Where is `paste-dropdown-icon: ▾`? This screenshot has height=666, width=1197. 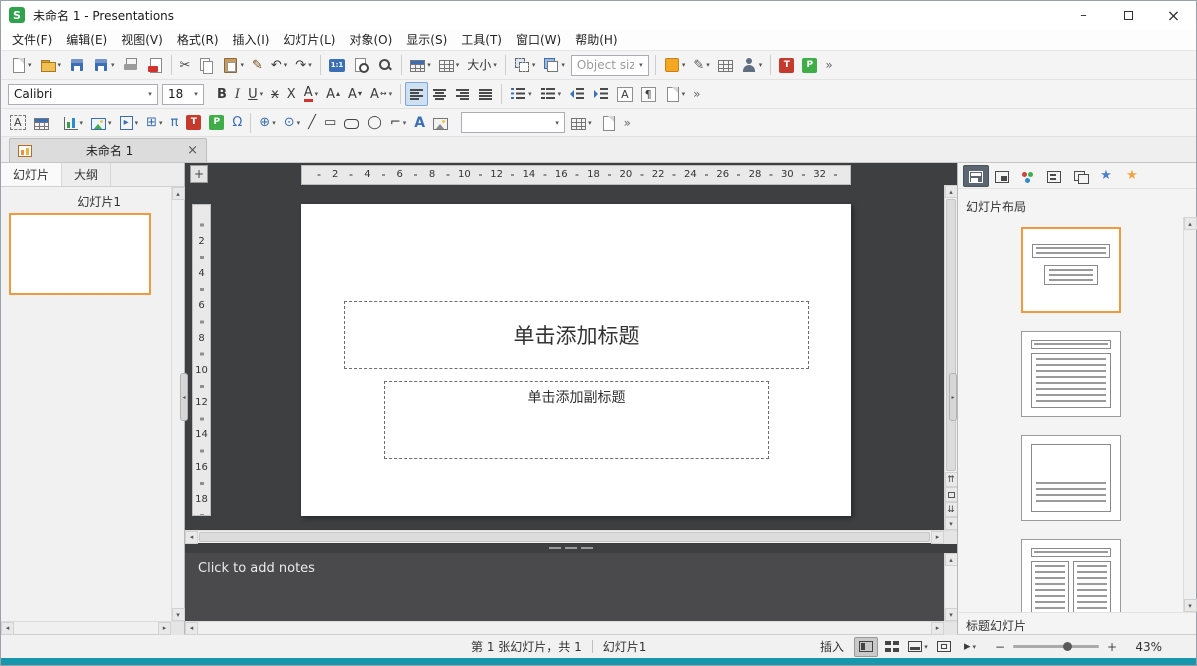
paste-dropdown-icon: ▾ is located at coordinates (242, 65).